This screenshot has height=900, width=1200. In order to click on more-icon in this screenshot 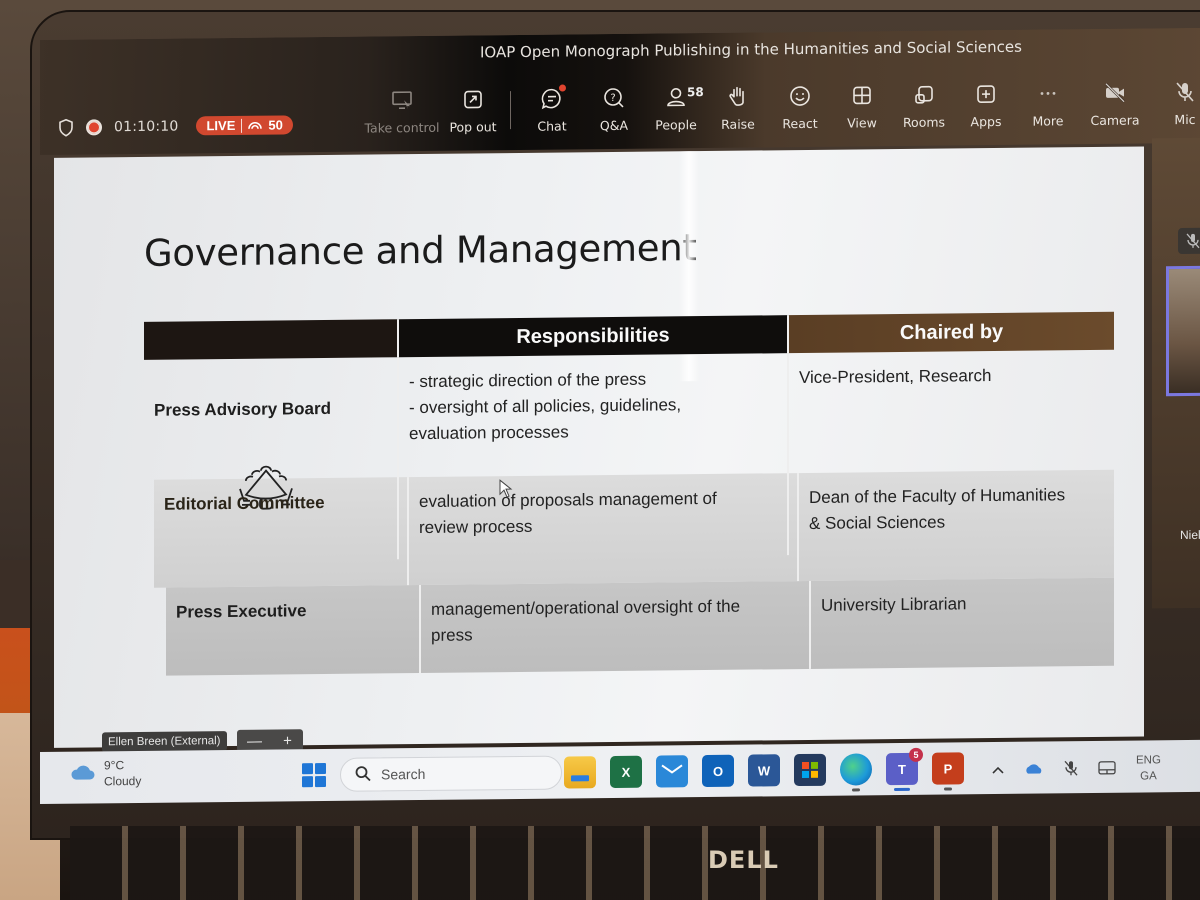, I will do `click(1048, 93)`.